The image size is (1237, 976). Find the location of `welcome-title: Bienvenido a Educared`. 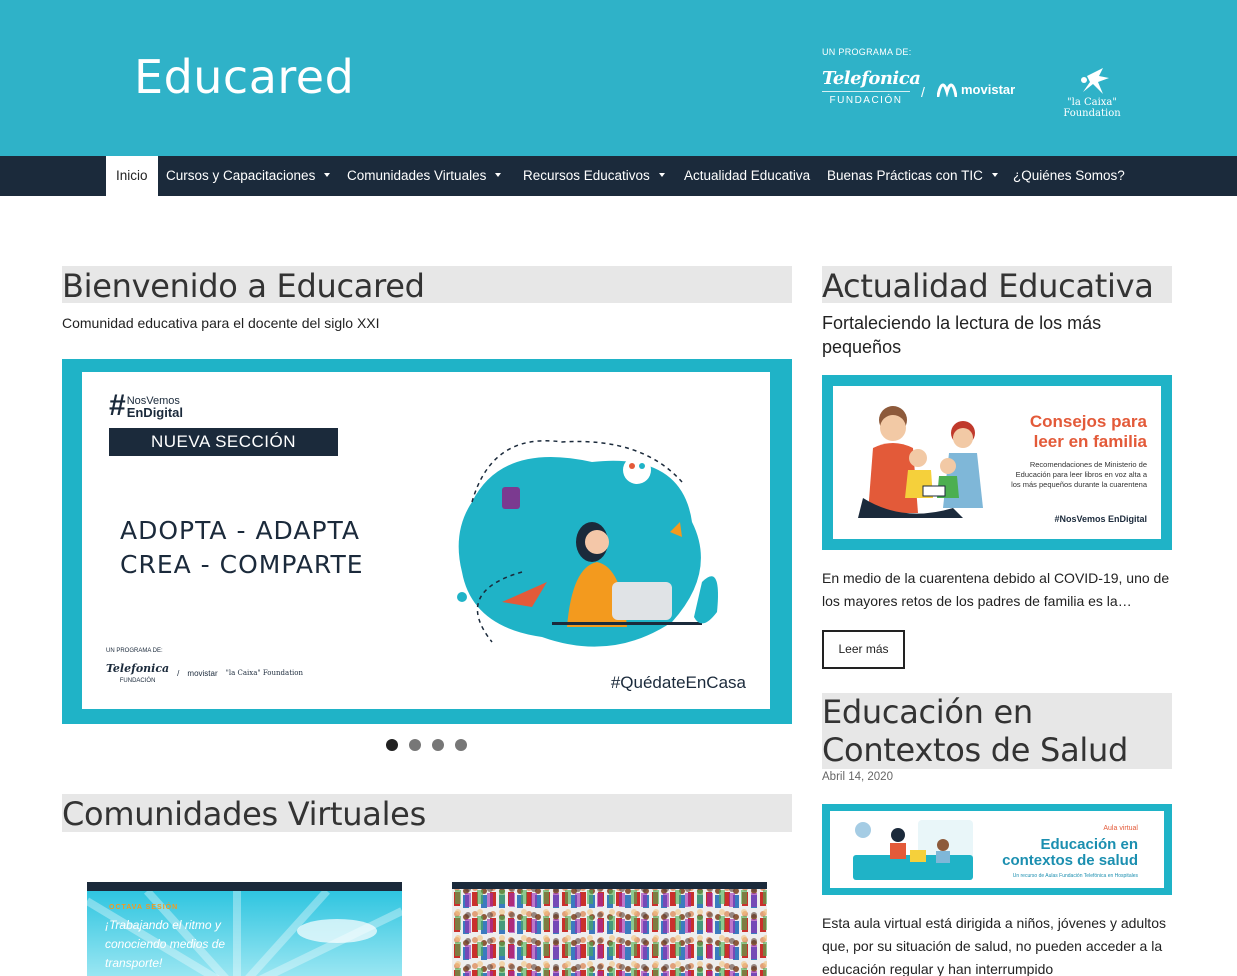

welcome-title: Bienvenido a Educared is located at coordinates (427, 285).